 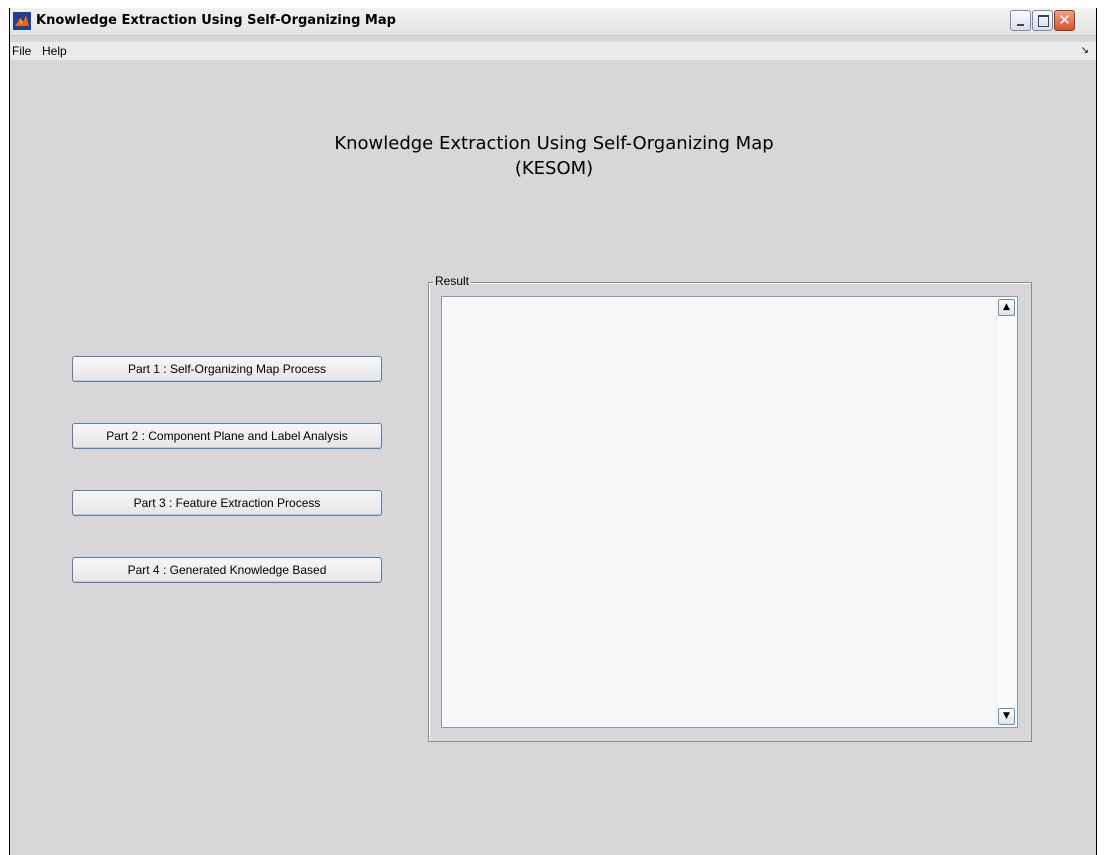 I want to click on dock-arrow-icon: ↘, so click(x=1085, y=50).